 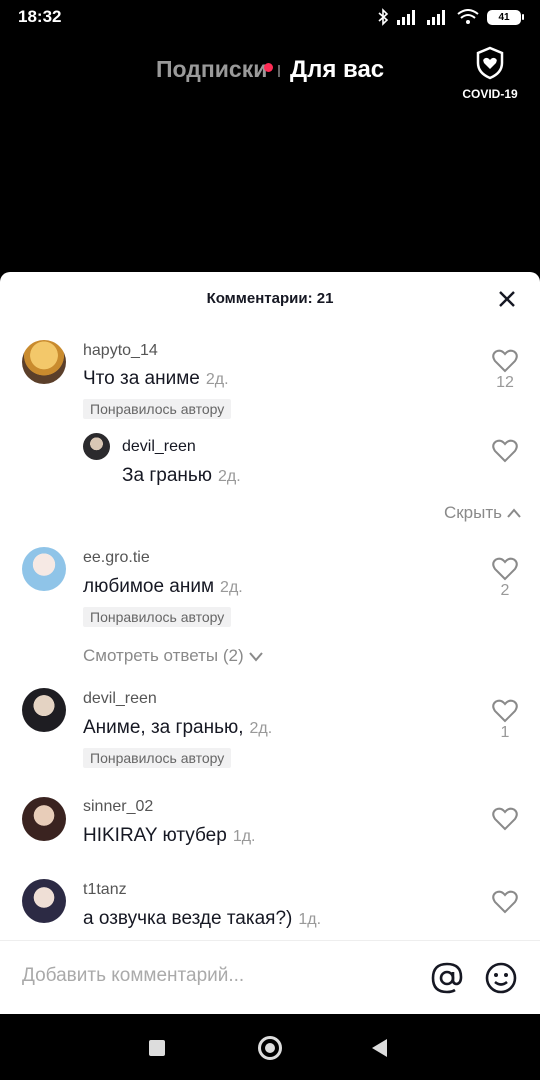 I want to click on wifi-icon, so click(x=468, y=16).